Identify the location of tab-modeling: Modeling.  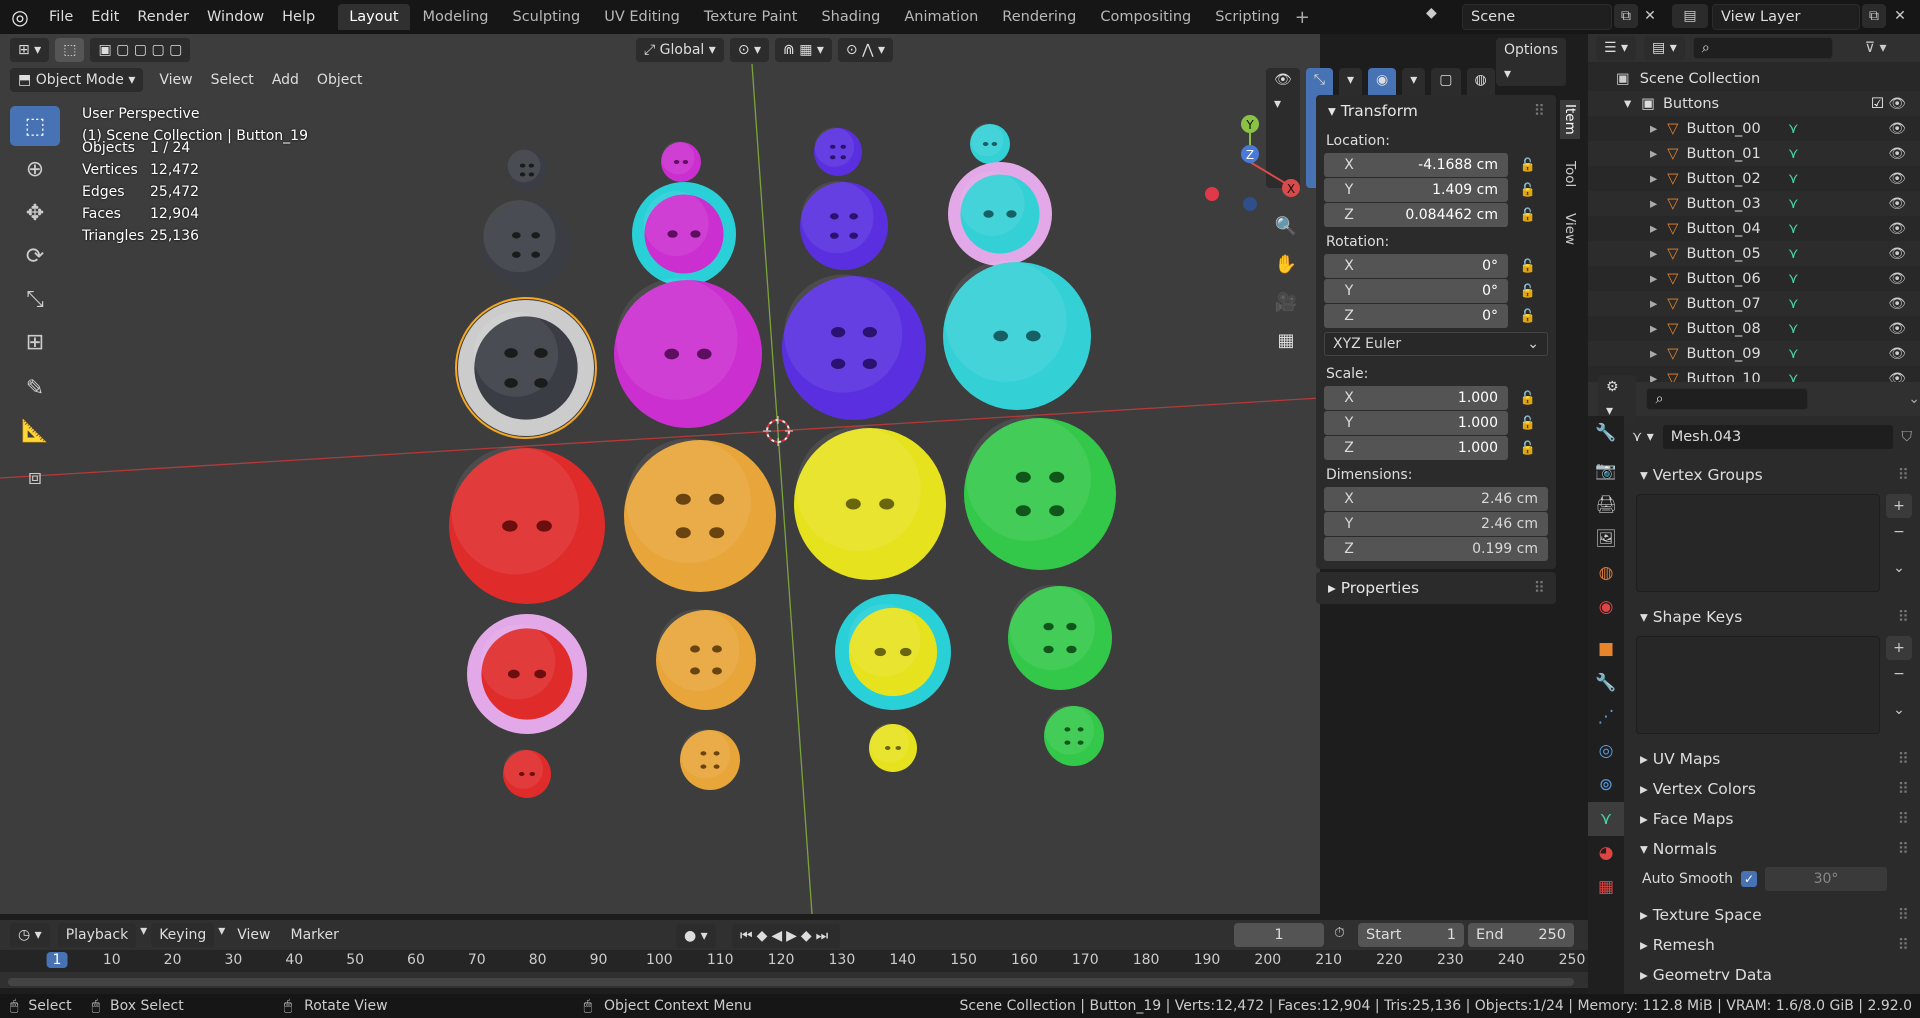
(456, 17).